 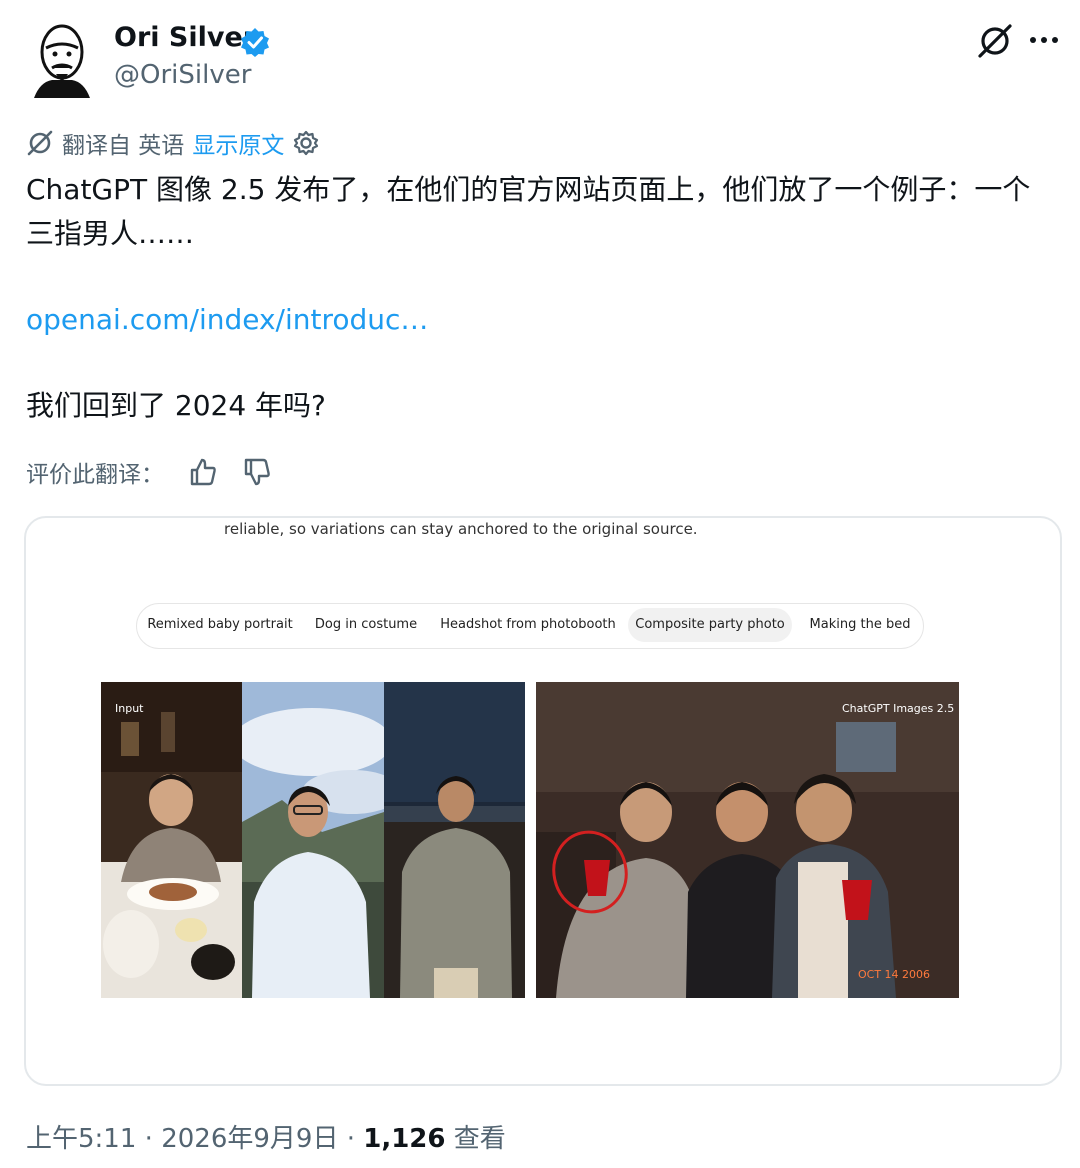 What do you see at coordinates (404, 1139) in the screenshot?
I see `view-count: 1,126` at bounding box center [404, 1139].